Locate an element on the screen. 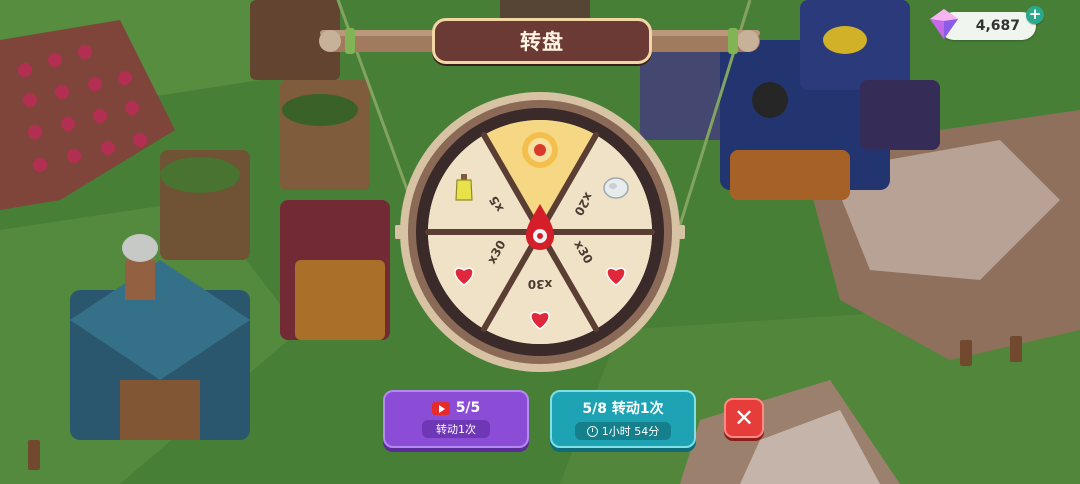 This screenshot has height=484, width=1080. eye-token-icon is located at coordinates (540, 150).